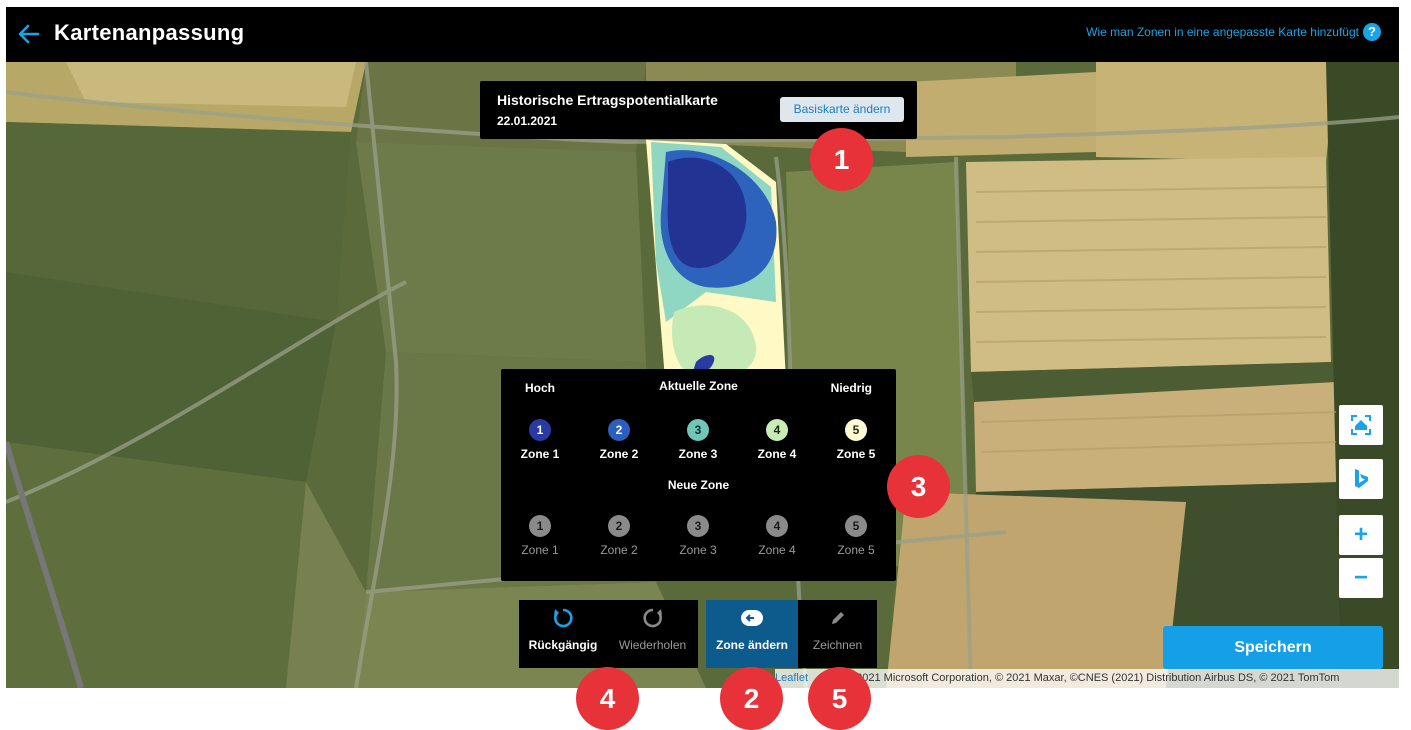 This screenshot has height=730, width=1411. What do you see at coordinates (1372, 32) in the screenshot?
I see `help-icon: ?` at bounding box center [1372, 32].